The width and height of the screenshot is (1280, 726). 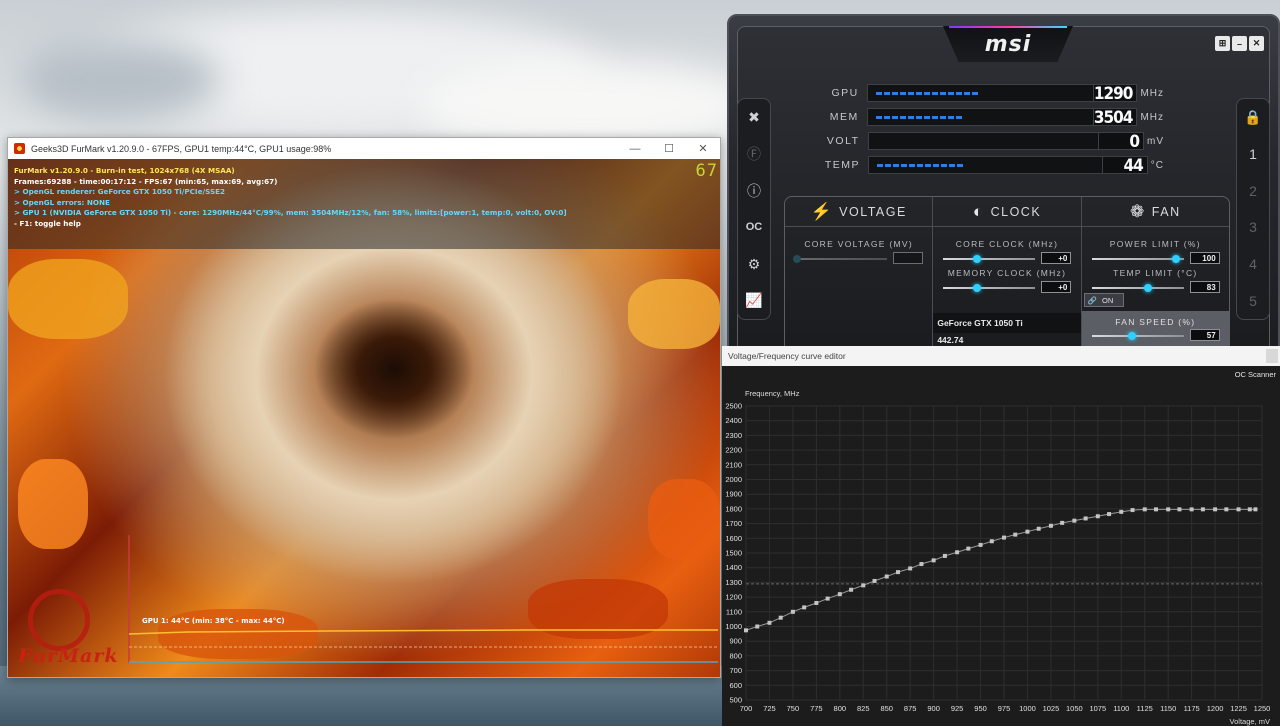 I want to click on monitor-label: VOLT, so click(x=843, y=141).